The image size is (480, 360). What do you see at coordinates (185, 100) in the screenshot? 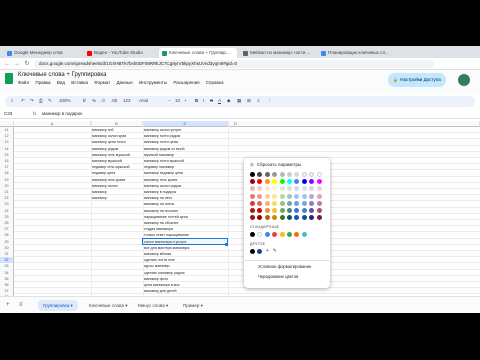
I see `font-size-plus: +` at bounding box center [185, 100].